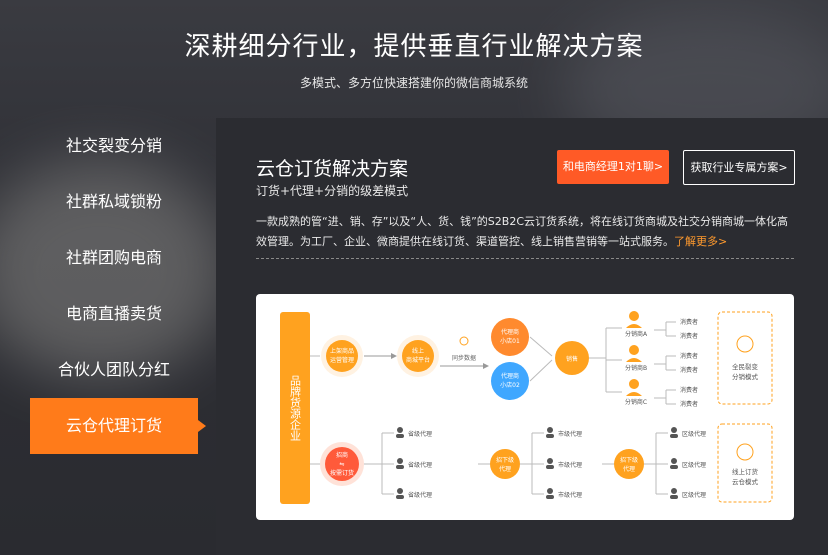 The image size is (828, 555). What do you see at coordinates (342, 473) in the screenshot?
I see `recruit-label-3: 按需订货` at bounding box center [342, 473].